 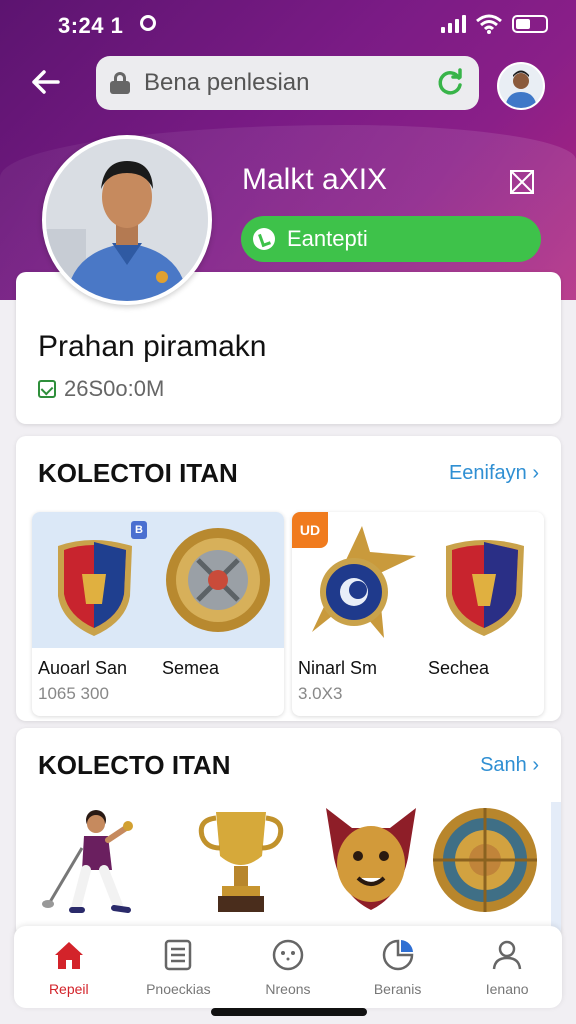 What do you see at coordinates (315, 179) in the screenshot?
I see `profile-name: Malkt aXIX` at bounding box center [315, 179].